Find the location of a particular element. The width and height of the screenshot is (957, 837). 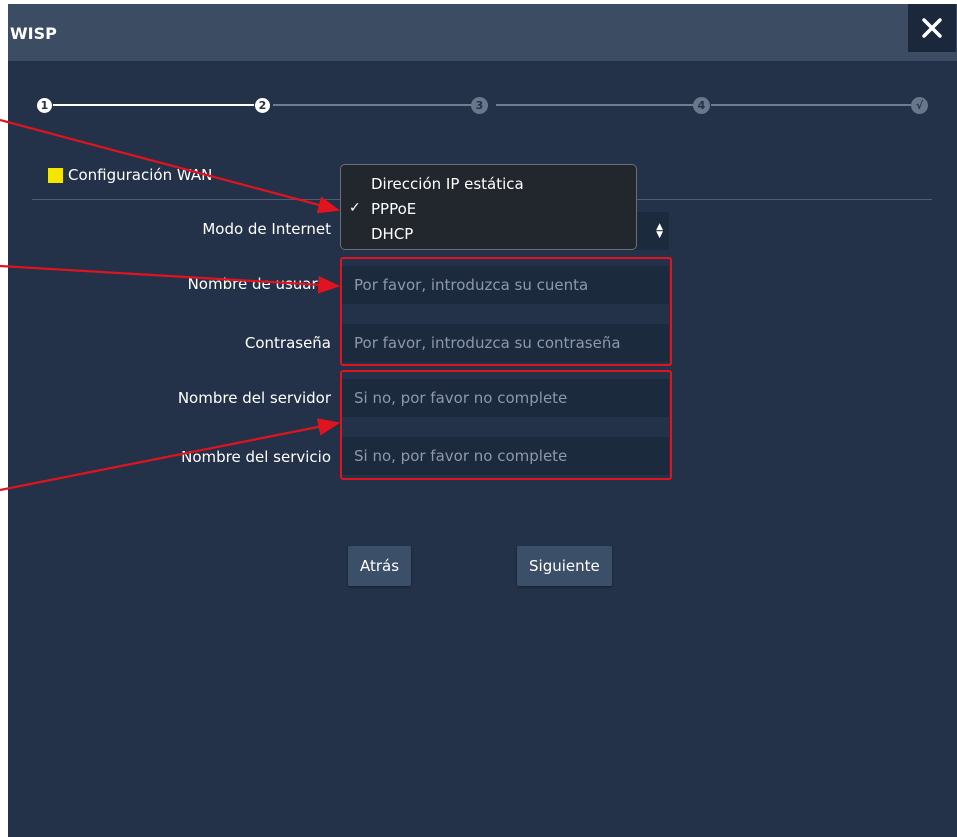

section-header: Configuración WAN is located at coordinates (130, 175).